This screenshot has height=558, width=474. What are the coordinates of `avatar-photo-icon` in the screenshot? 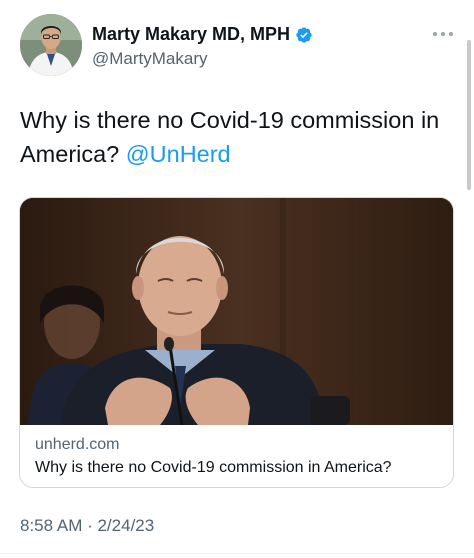 It's located at (51, 45).